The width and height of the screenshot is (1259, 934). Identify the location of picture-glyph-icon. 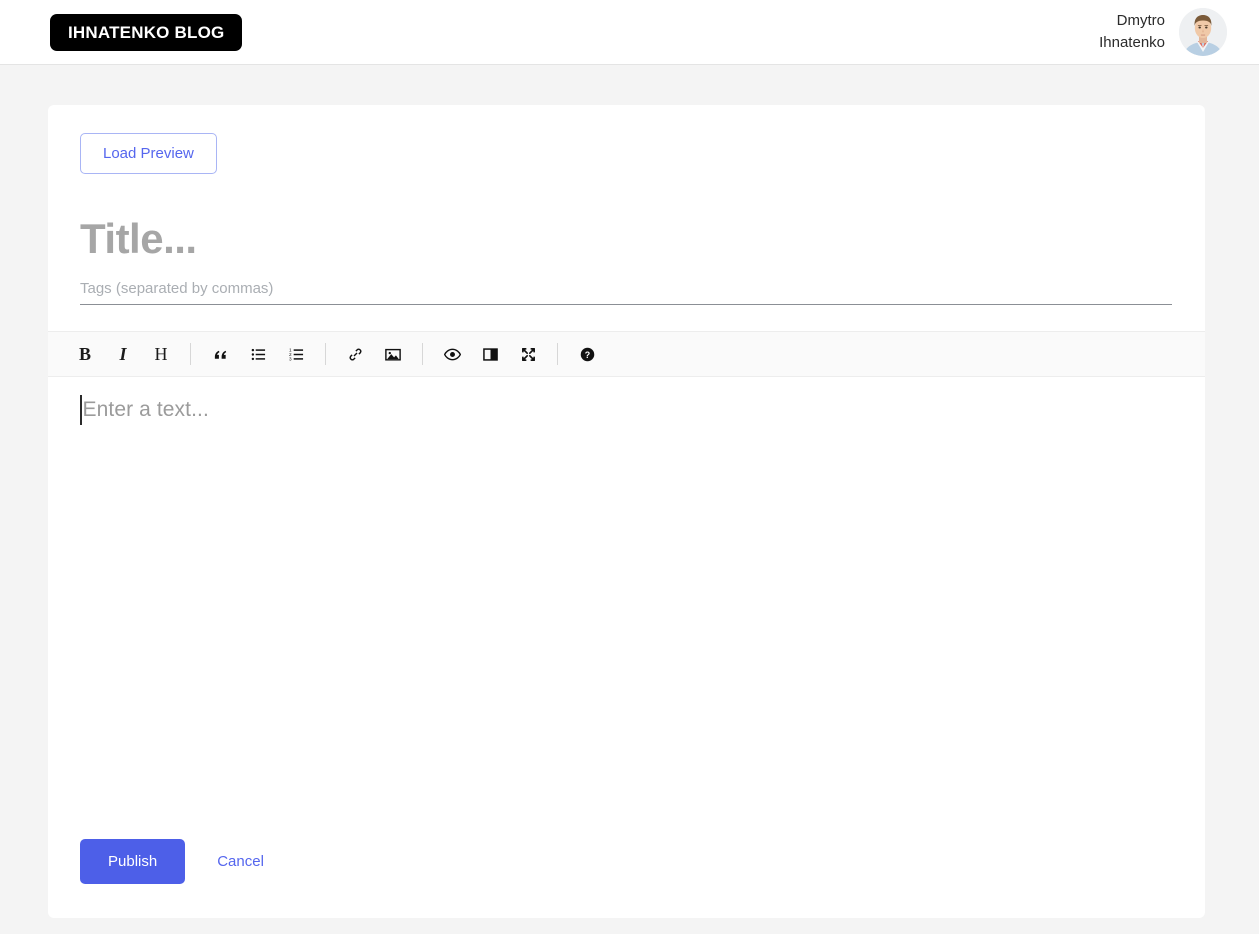
(393, 354).